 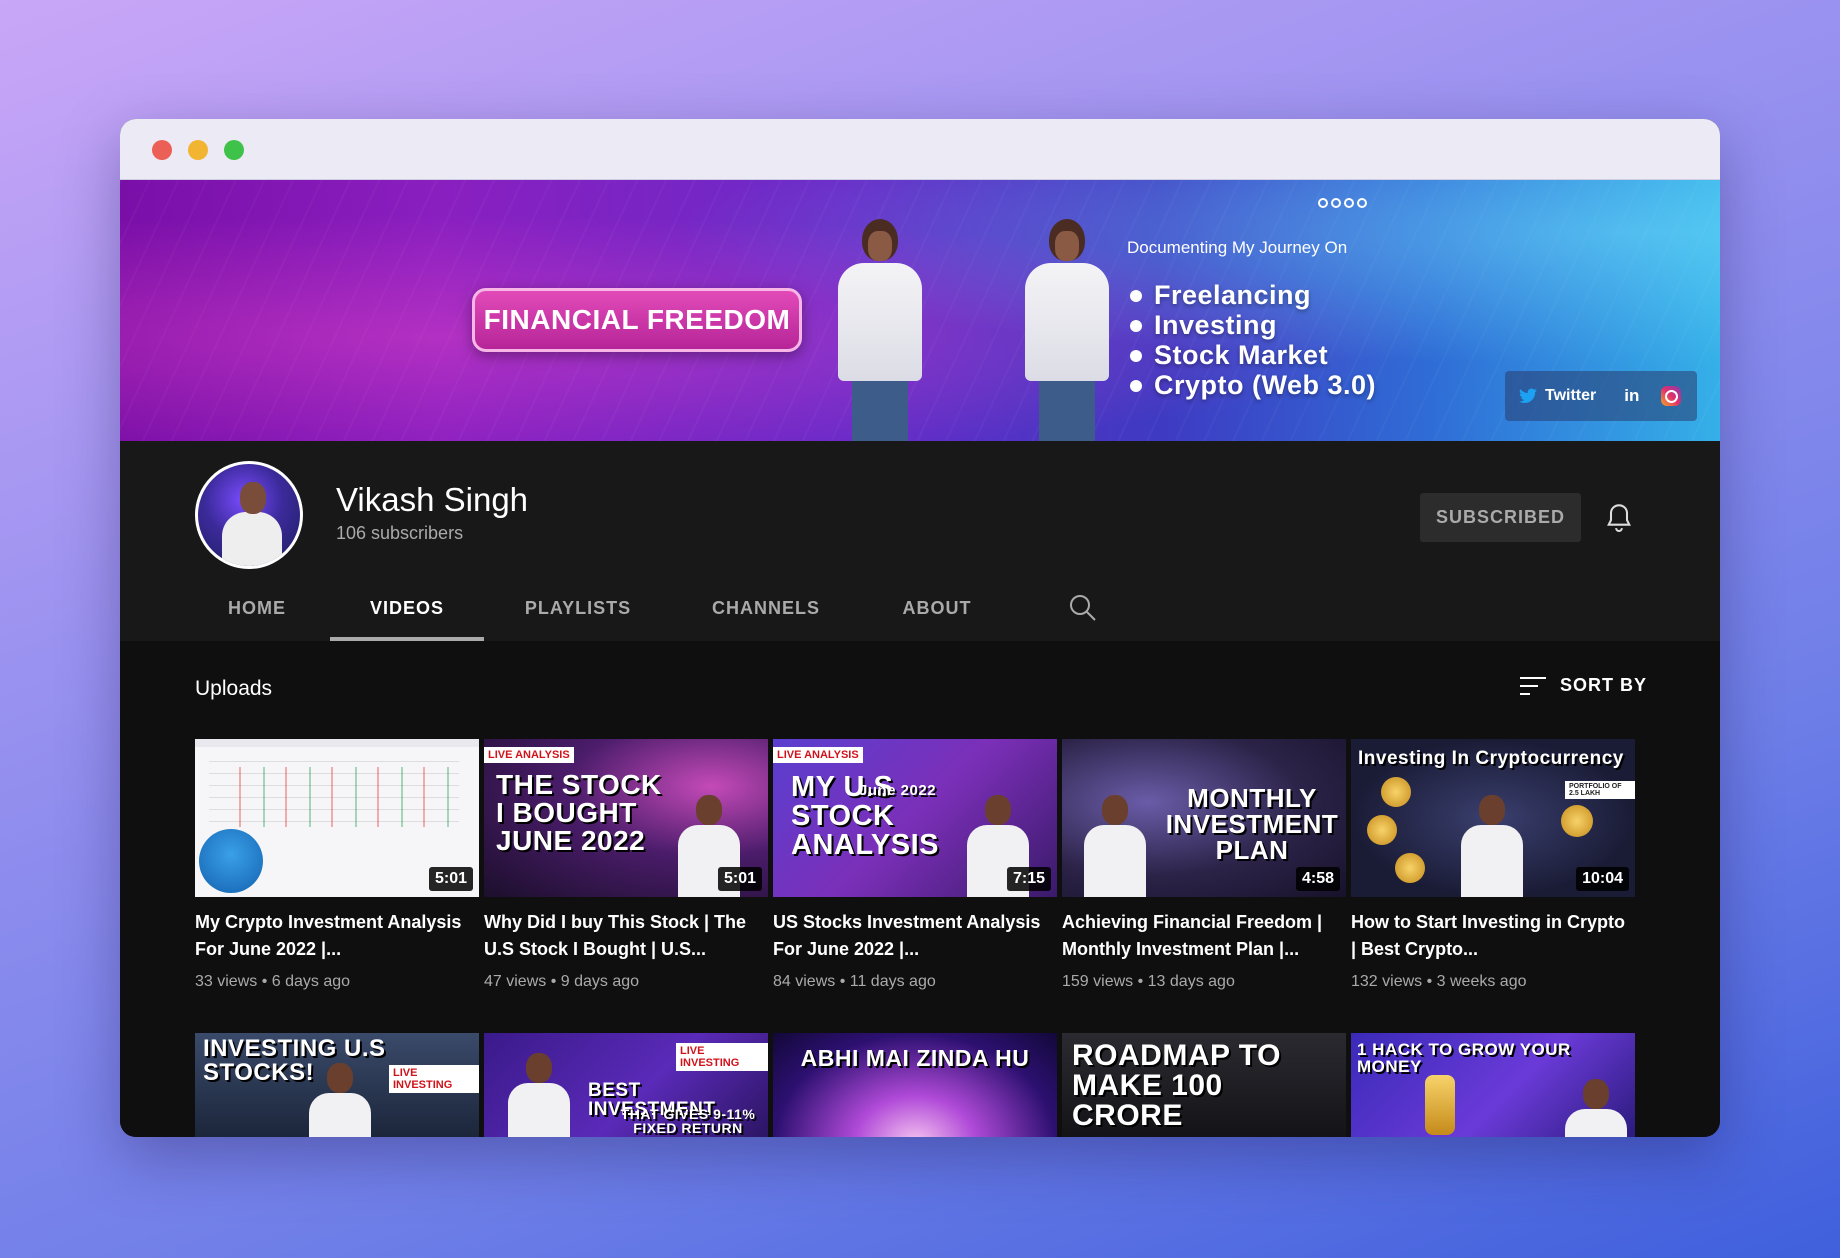 I want to click on thumbnail-text: ROADMAP TO MAKE 100 CRORE, so click(x=1176, y=1085).